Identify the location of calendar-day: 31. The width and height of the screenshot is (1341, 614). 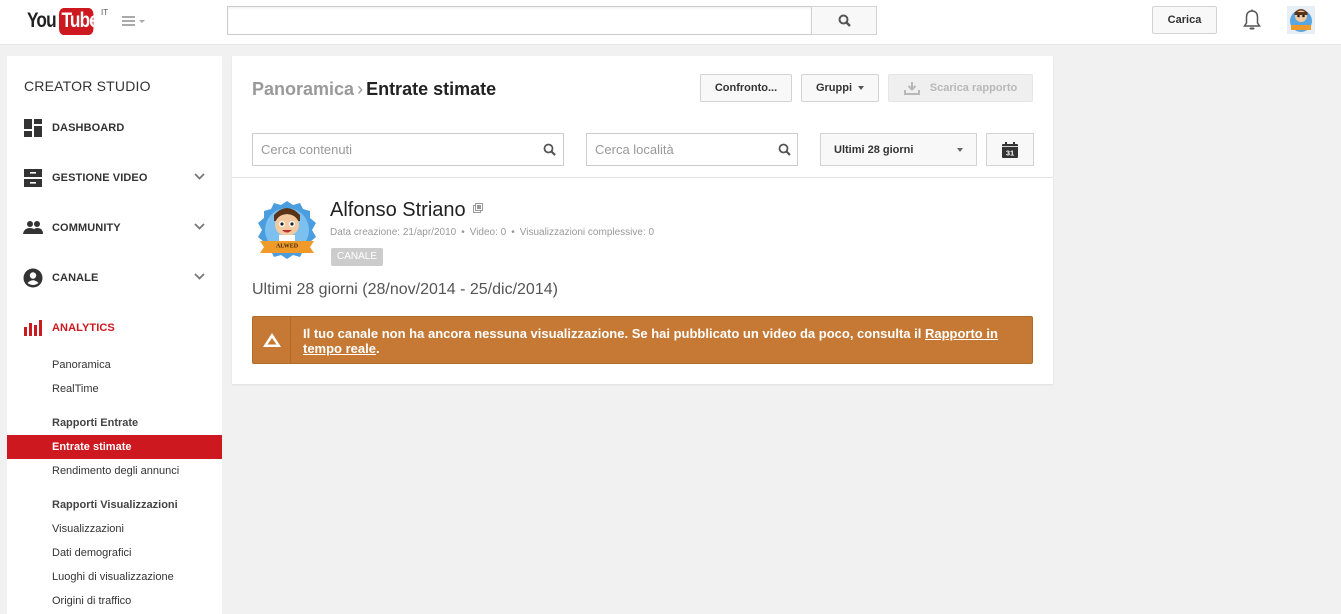
(1010, 152).